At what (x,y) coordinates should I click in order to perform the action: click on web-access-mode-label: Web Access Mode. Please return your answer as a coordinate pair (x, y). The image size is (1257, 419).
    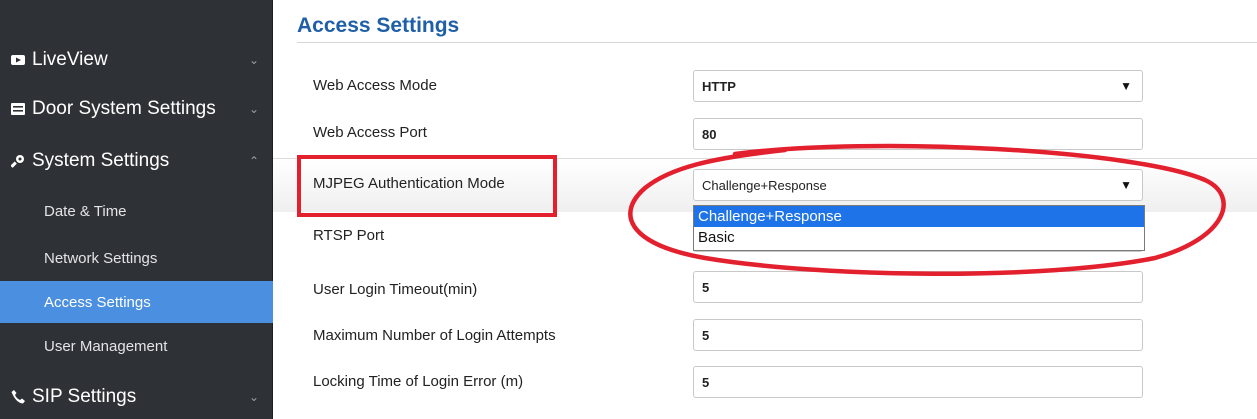
    Looking at the image, I should click on (375, 85).